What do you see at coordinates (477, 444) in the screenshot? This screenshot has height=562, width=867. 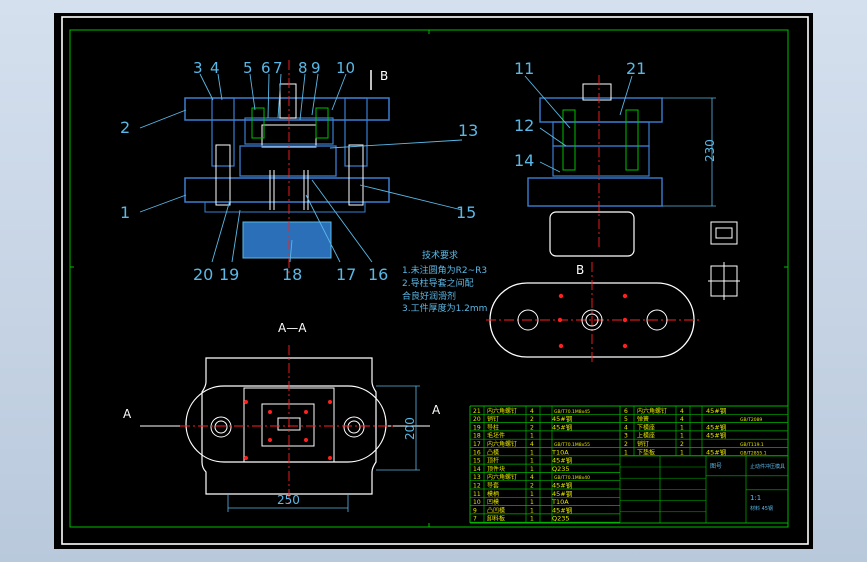 I see `table-cell-no: 17` at bounding box center [477, 444].